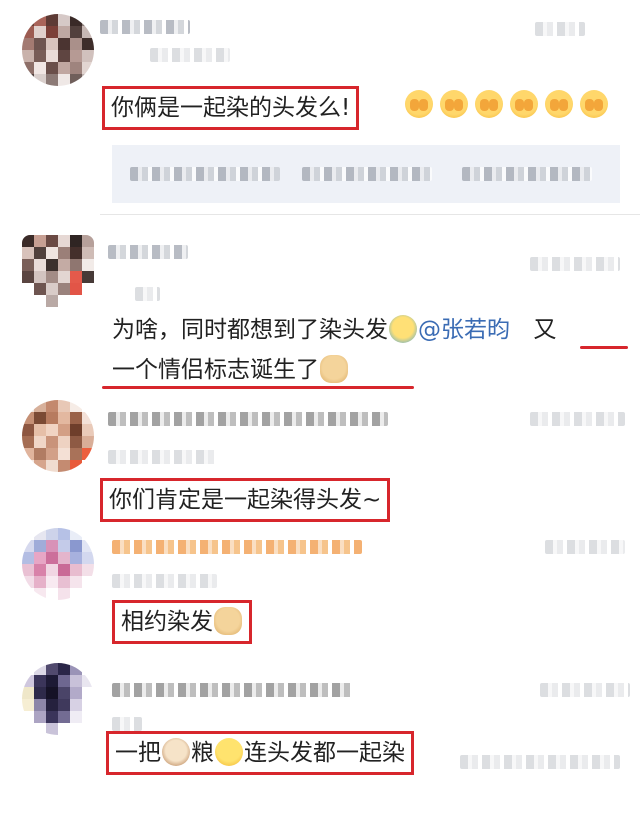  What do you see at coordinates (138, 753) in the screenshot?
I see `comment-text: 一把` at bounding box center [138, 753].